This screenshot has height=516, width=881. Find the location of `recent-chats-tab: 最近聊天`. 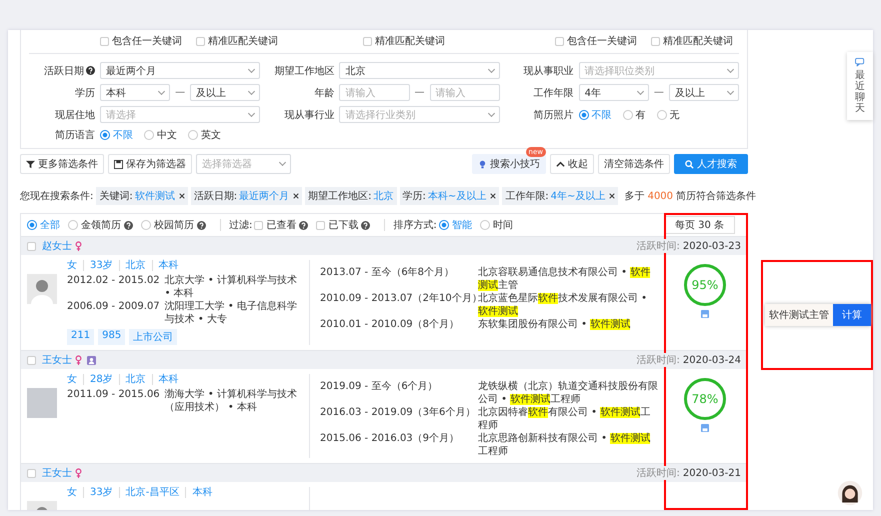

recent-chats-tab: 最近聊天 is located at coordinates (860, 86).